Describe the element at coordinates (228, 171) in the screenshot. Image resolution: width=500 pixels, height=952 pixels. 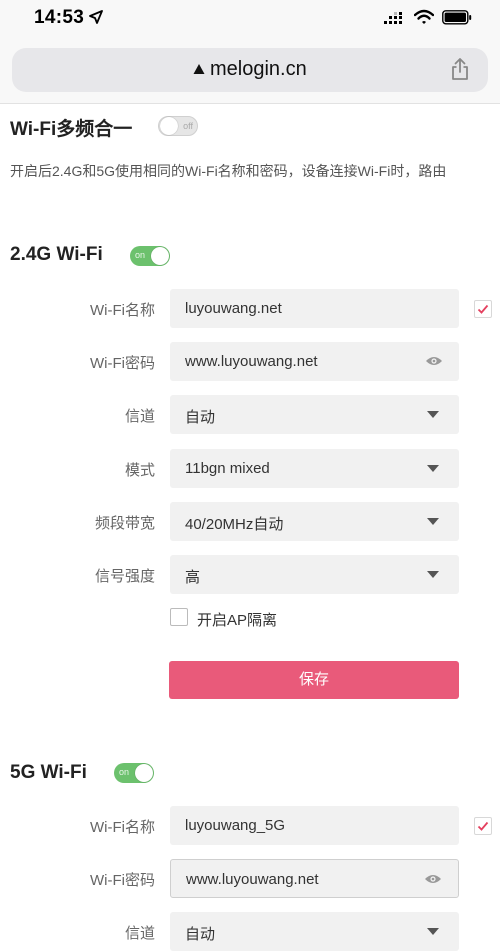
I see `multi-band-description: 开启后2.4G和5G使用相同的Wi-Fi名称和密码，设备连接Wi-Fi时，路由` at that location.